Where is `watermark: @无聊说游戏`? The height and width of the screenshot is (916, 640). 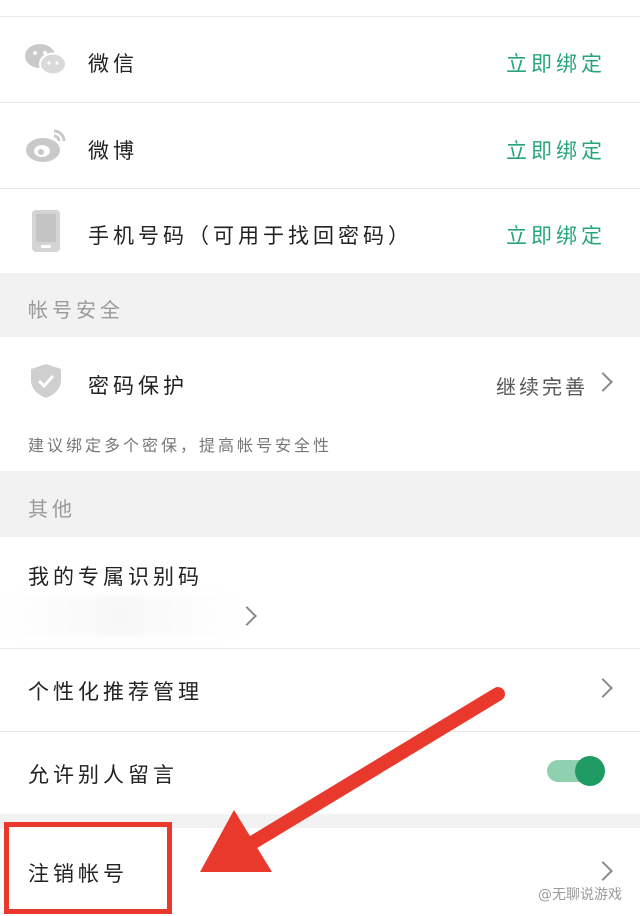
watermark: @无聊说游戏 is located at coordinates (580, 895).